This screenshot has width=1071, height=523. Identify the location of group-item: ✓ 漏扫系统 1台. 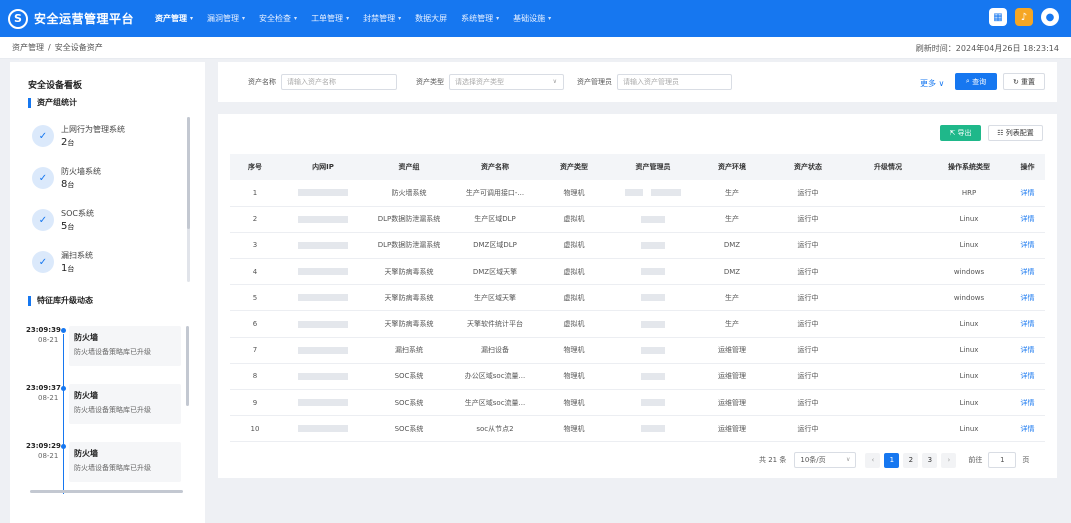
(62, 262).